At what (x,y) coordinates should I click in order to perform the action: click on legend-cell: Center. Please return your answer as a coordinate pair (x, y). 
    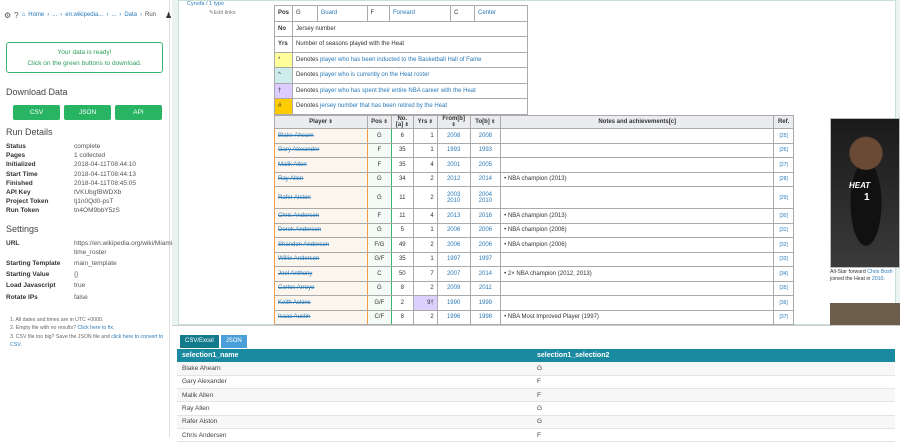
    Looking at the image, I should click on (501, 13).